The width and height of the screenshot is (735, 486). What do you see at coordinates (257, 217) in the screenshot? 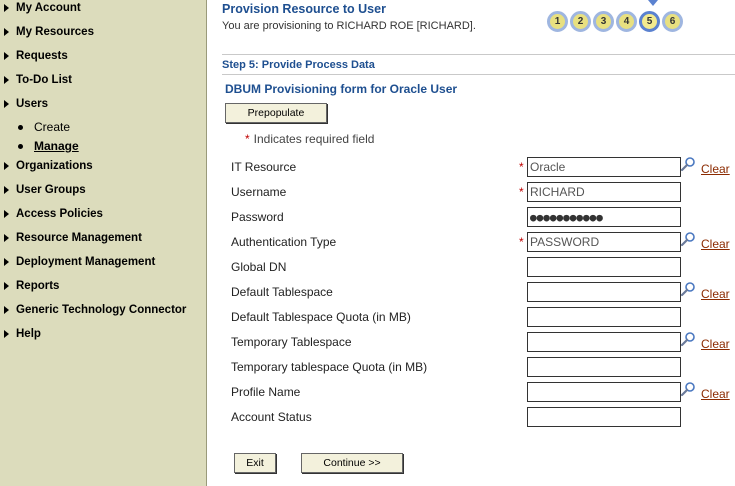
I see `field-label: Password` at bounding box center [257, 217].